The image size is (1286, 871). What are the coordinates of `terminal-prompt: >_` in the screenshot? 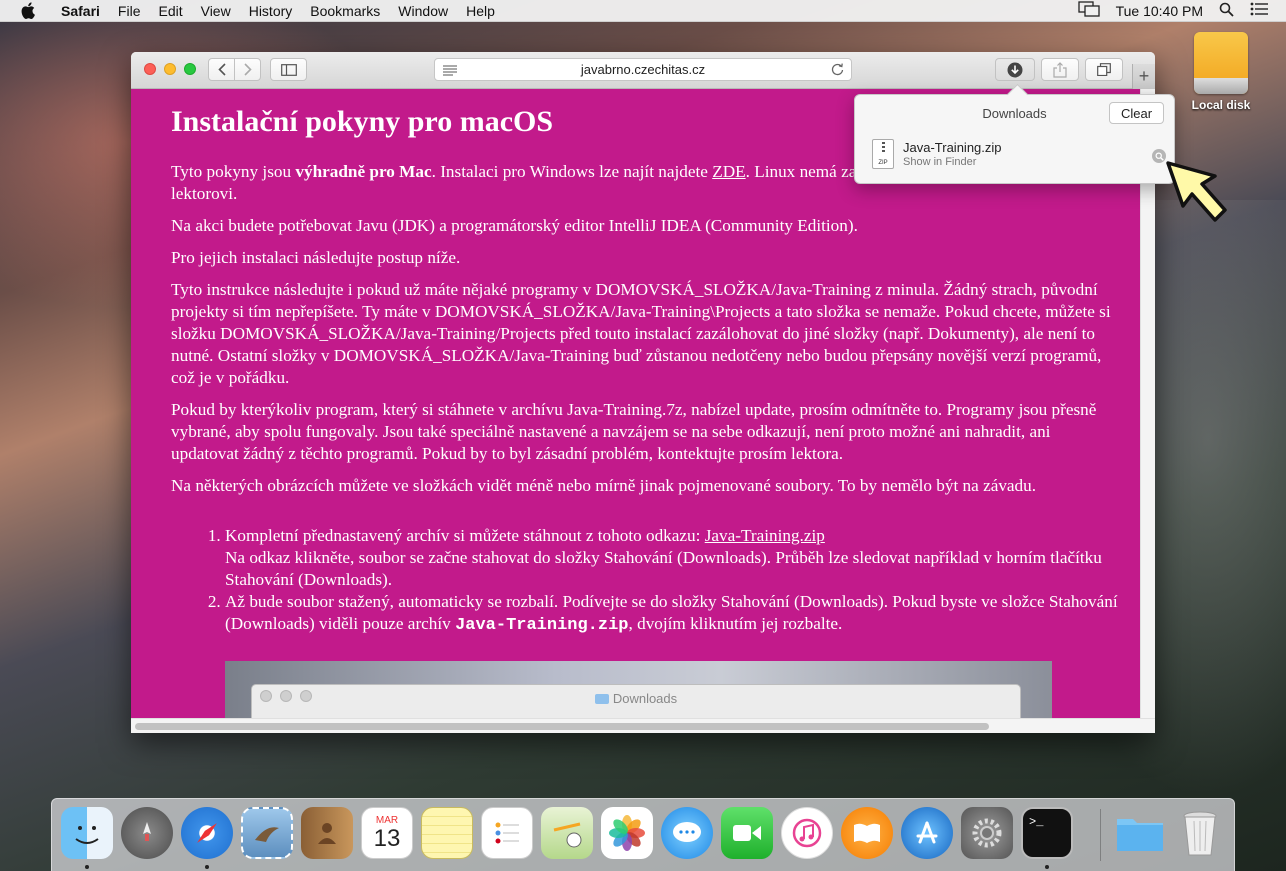 It's located at (1036, 822).